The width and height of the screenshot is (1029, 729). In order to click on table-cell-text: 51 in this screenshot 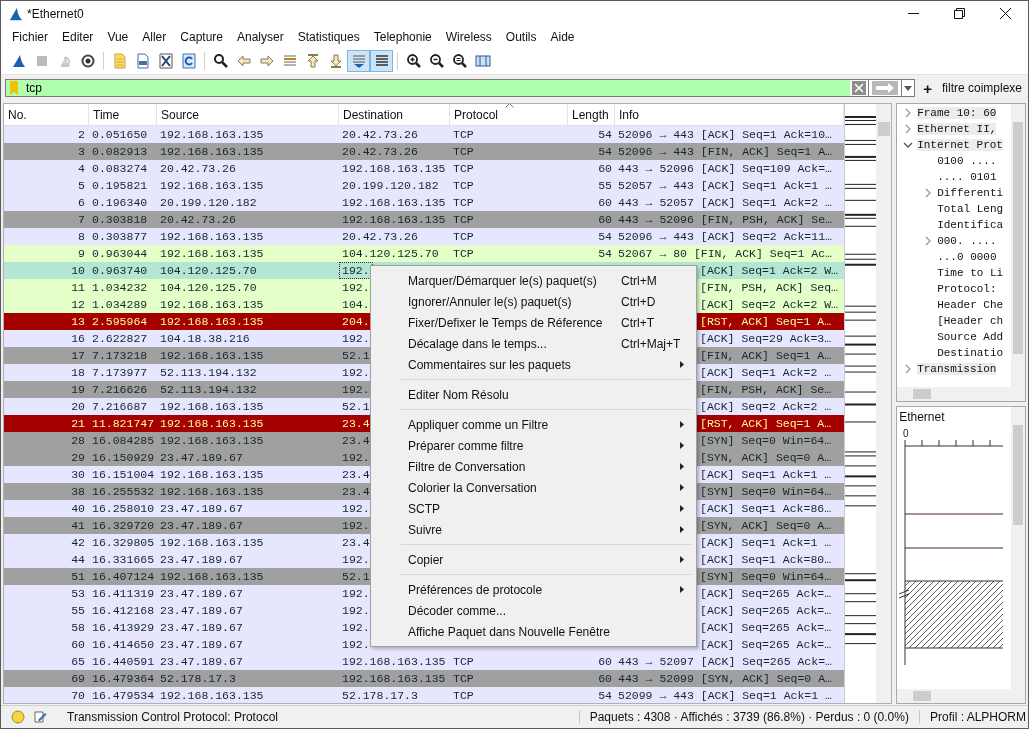, I will do `click(78, 577)`.